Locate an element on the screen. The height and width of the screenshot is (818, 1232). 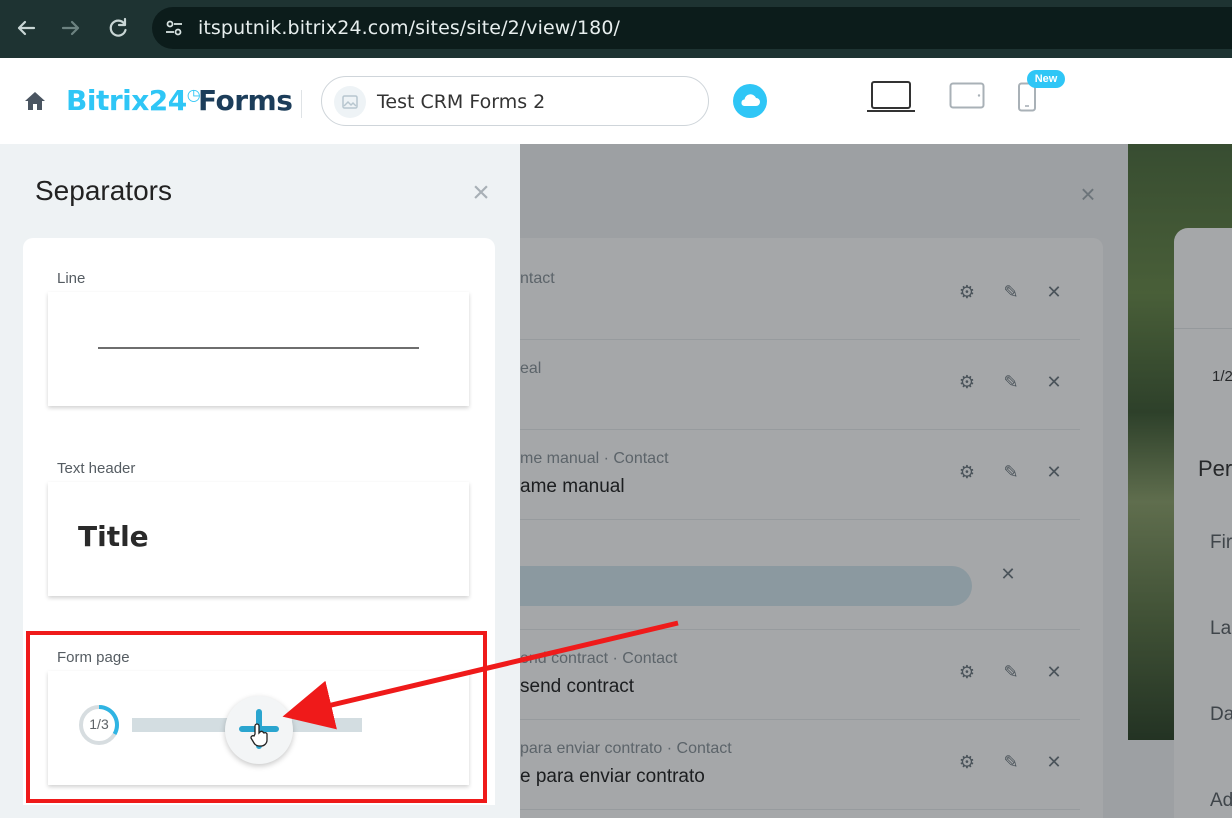
form-selector: Test CRM Forms 2 is located at coordinates (515, 101).